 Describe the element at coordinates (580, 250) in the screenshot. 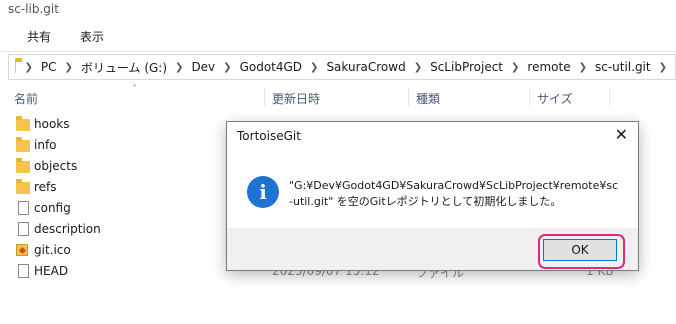

I see `ok-button: OK` at that location.